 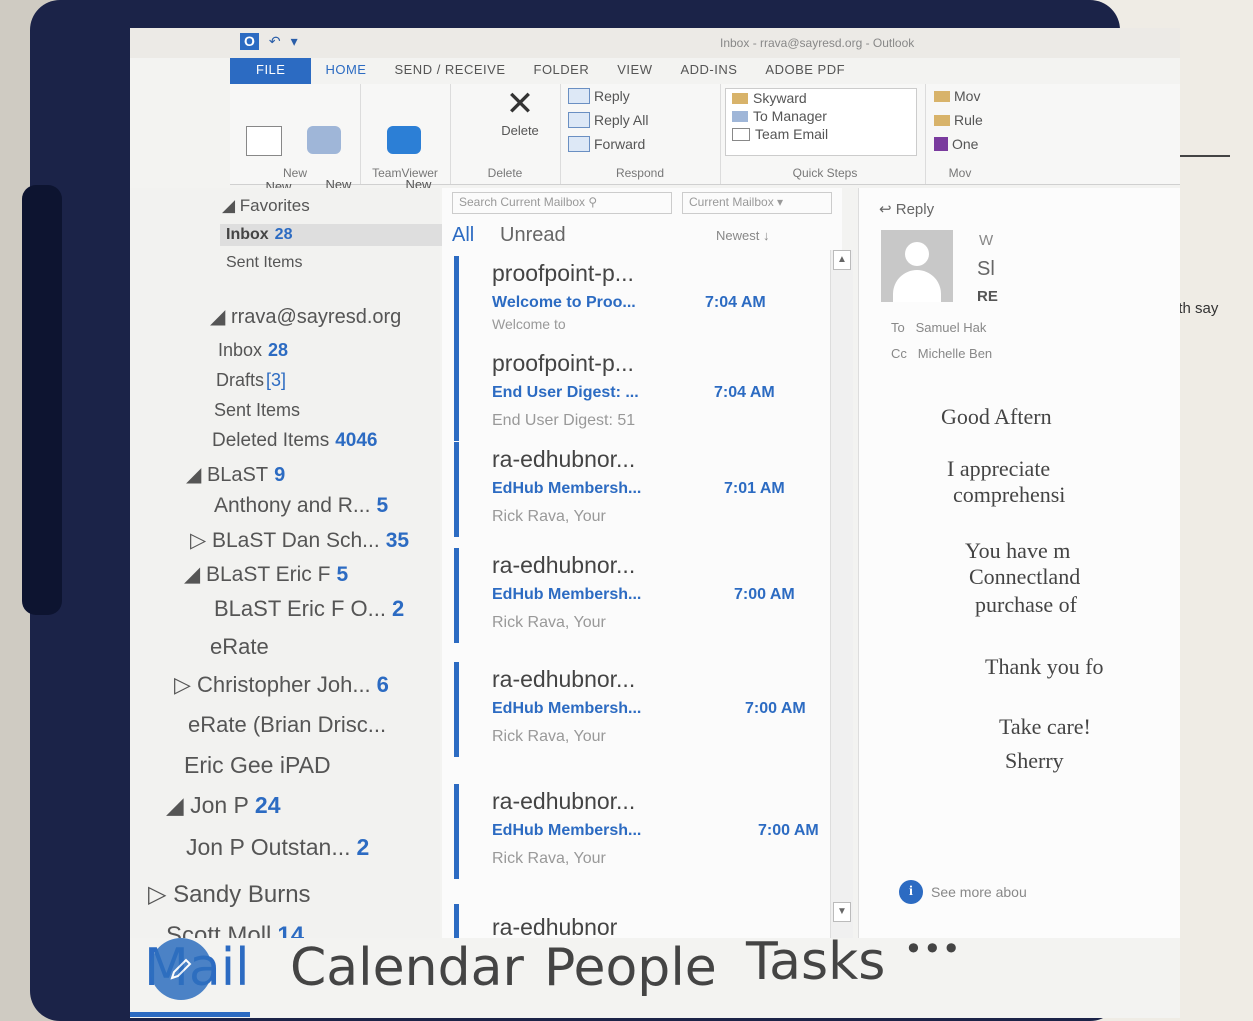 What do you see at coordinates (932, 949) in the screenshot?
I see `nav-more-icon: •••` at bounding box center [932, 949].